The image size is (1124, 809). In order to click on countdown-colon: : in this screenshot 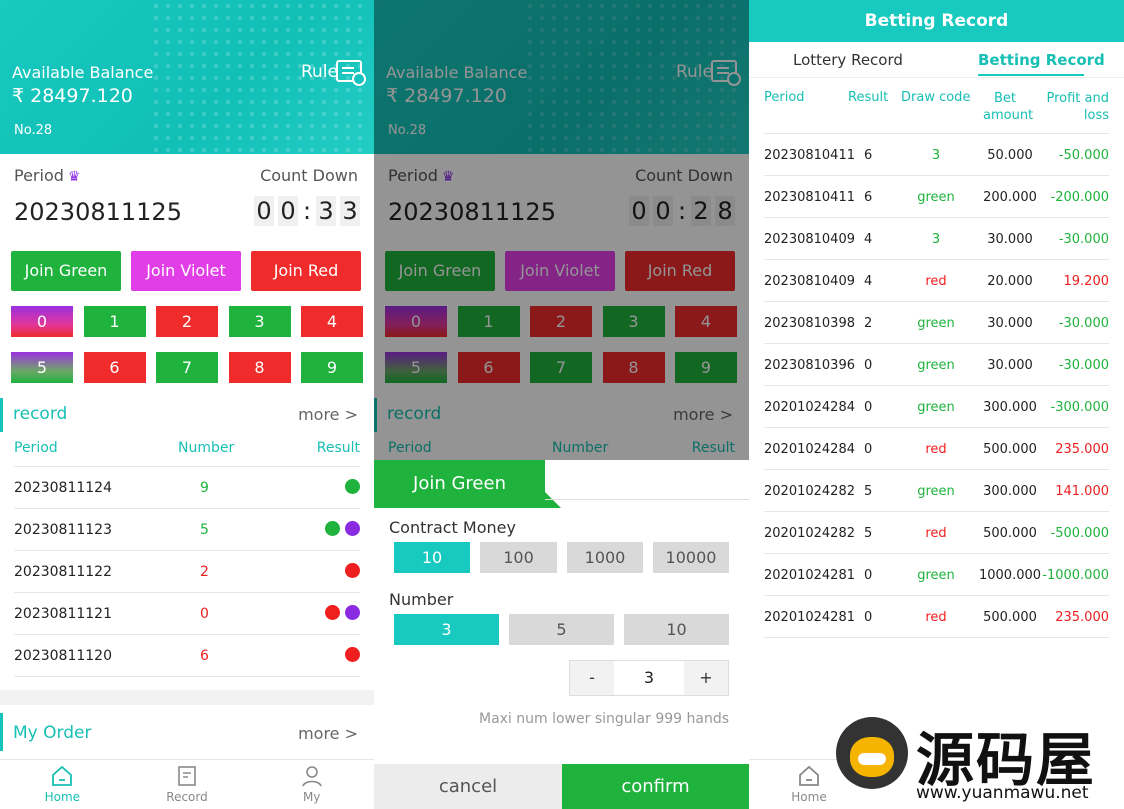, I will do `click(307, 211)`.